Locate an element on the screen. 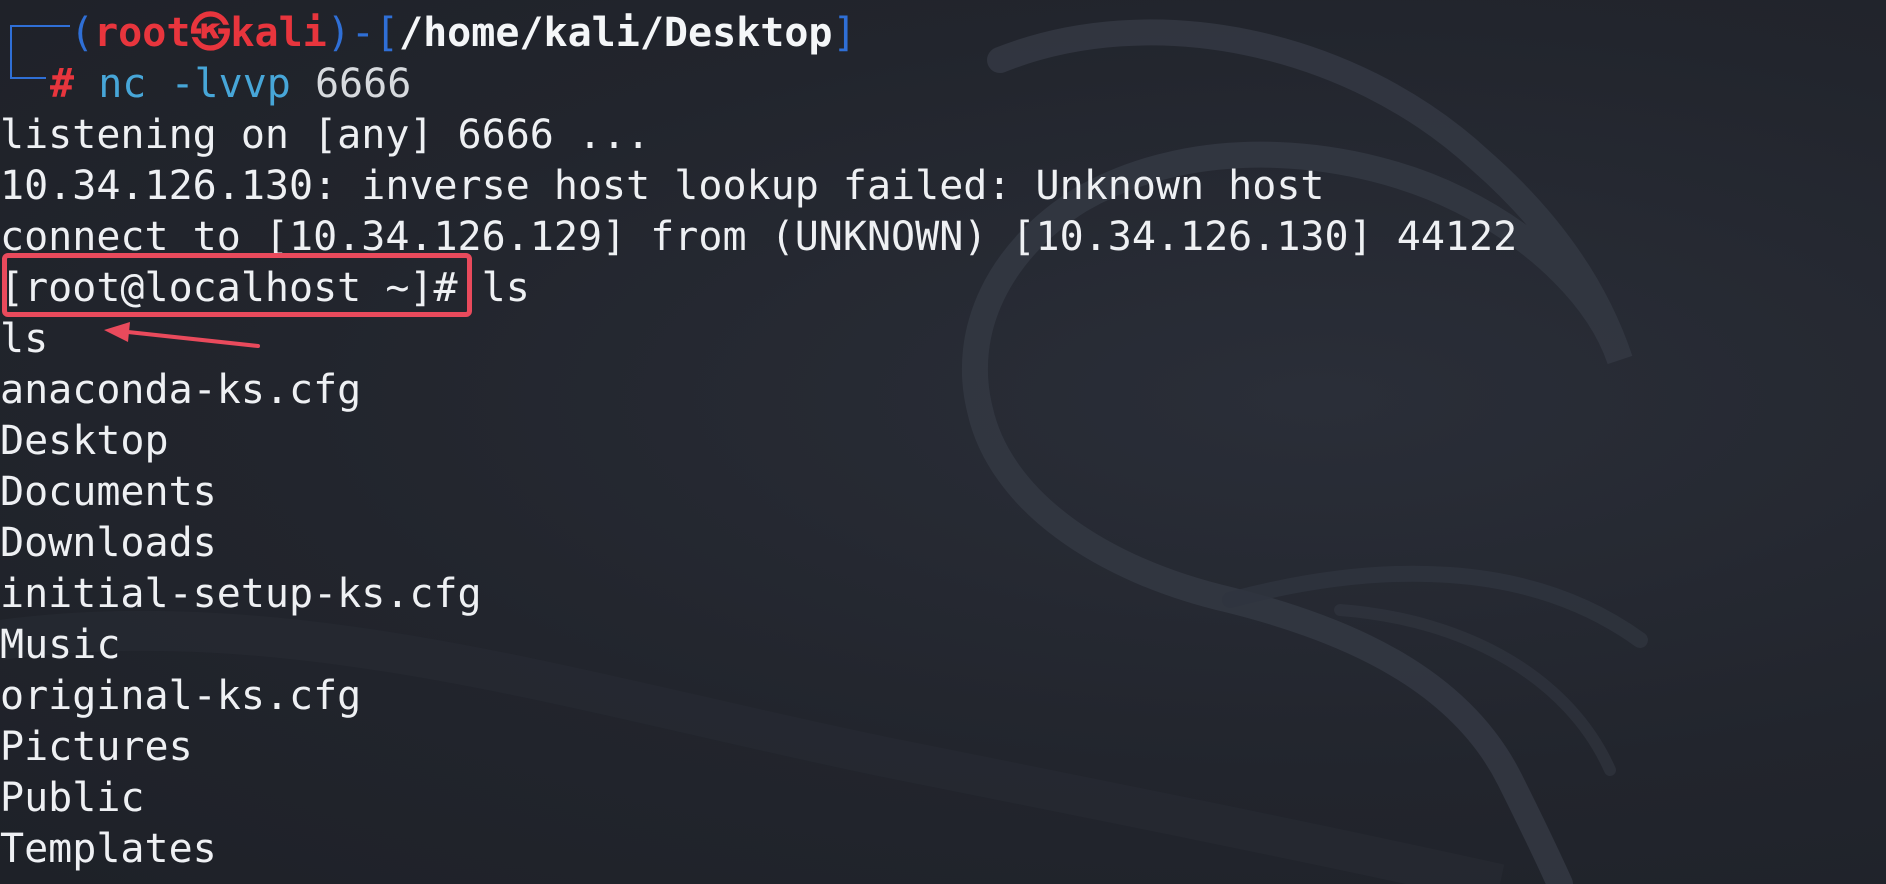 The width and height of the screenshot is (1886, 884). echo-line: ls is located at coordinates (24, 339).